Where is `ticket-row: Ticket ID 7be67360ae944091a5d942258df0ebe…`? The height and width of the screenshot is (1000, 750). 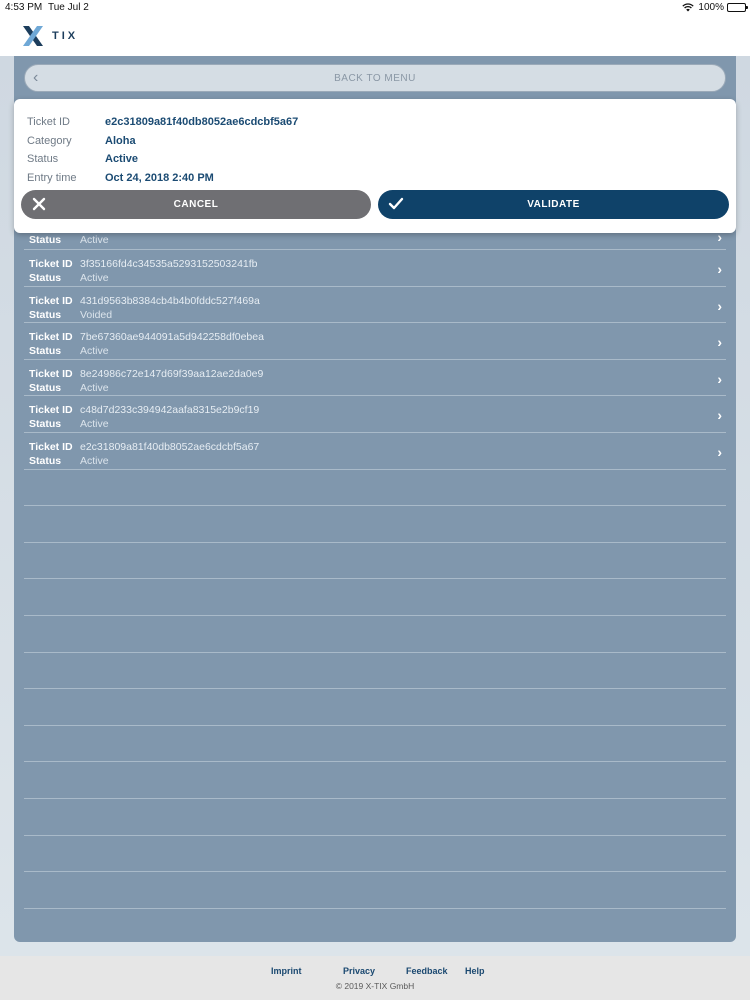 ticket-row: Ticket ID 7be67360ae944091a5d942258df0ebe… is located at coordinates (375, 341).